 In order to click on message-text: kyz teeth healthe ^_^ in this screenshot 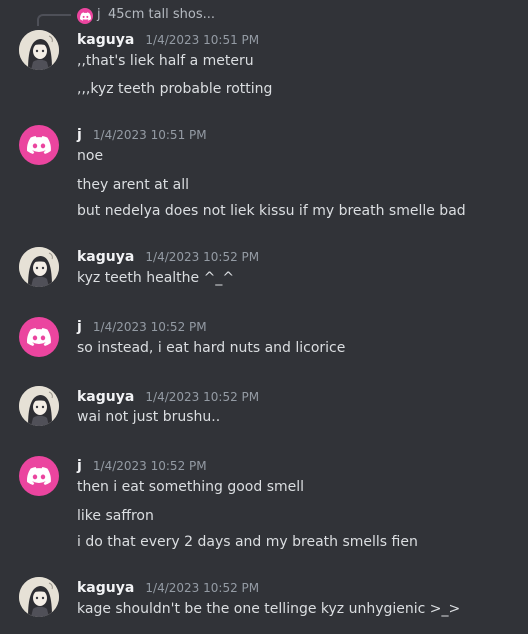, I will do `click(156, 278)`.